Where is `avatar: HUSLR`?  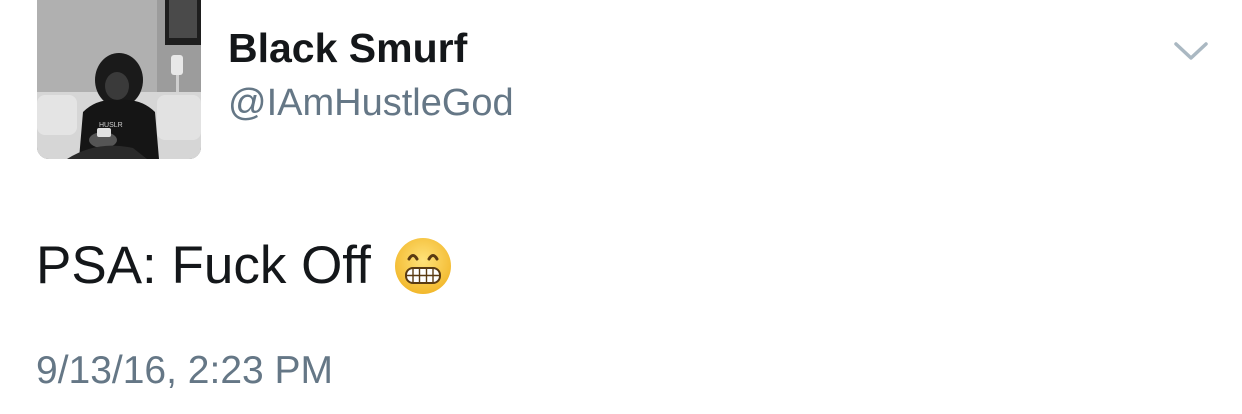 avatar: HUSLR is located at coordinates (119, 79).